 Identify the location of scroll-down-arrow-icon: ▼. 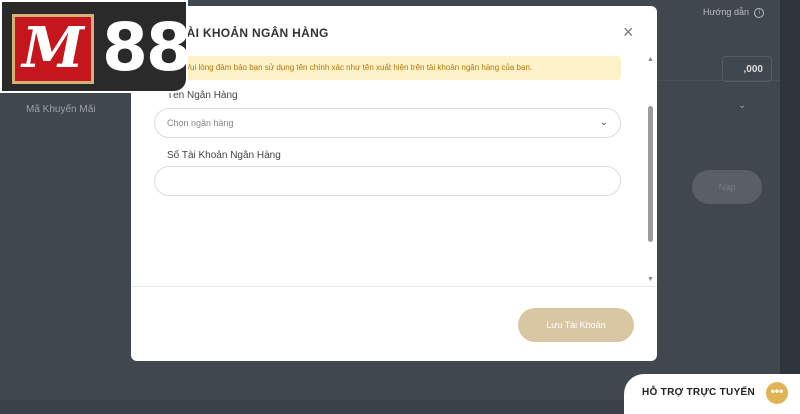
(650, 279).